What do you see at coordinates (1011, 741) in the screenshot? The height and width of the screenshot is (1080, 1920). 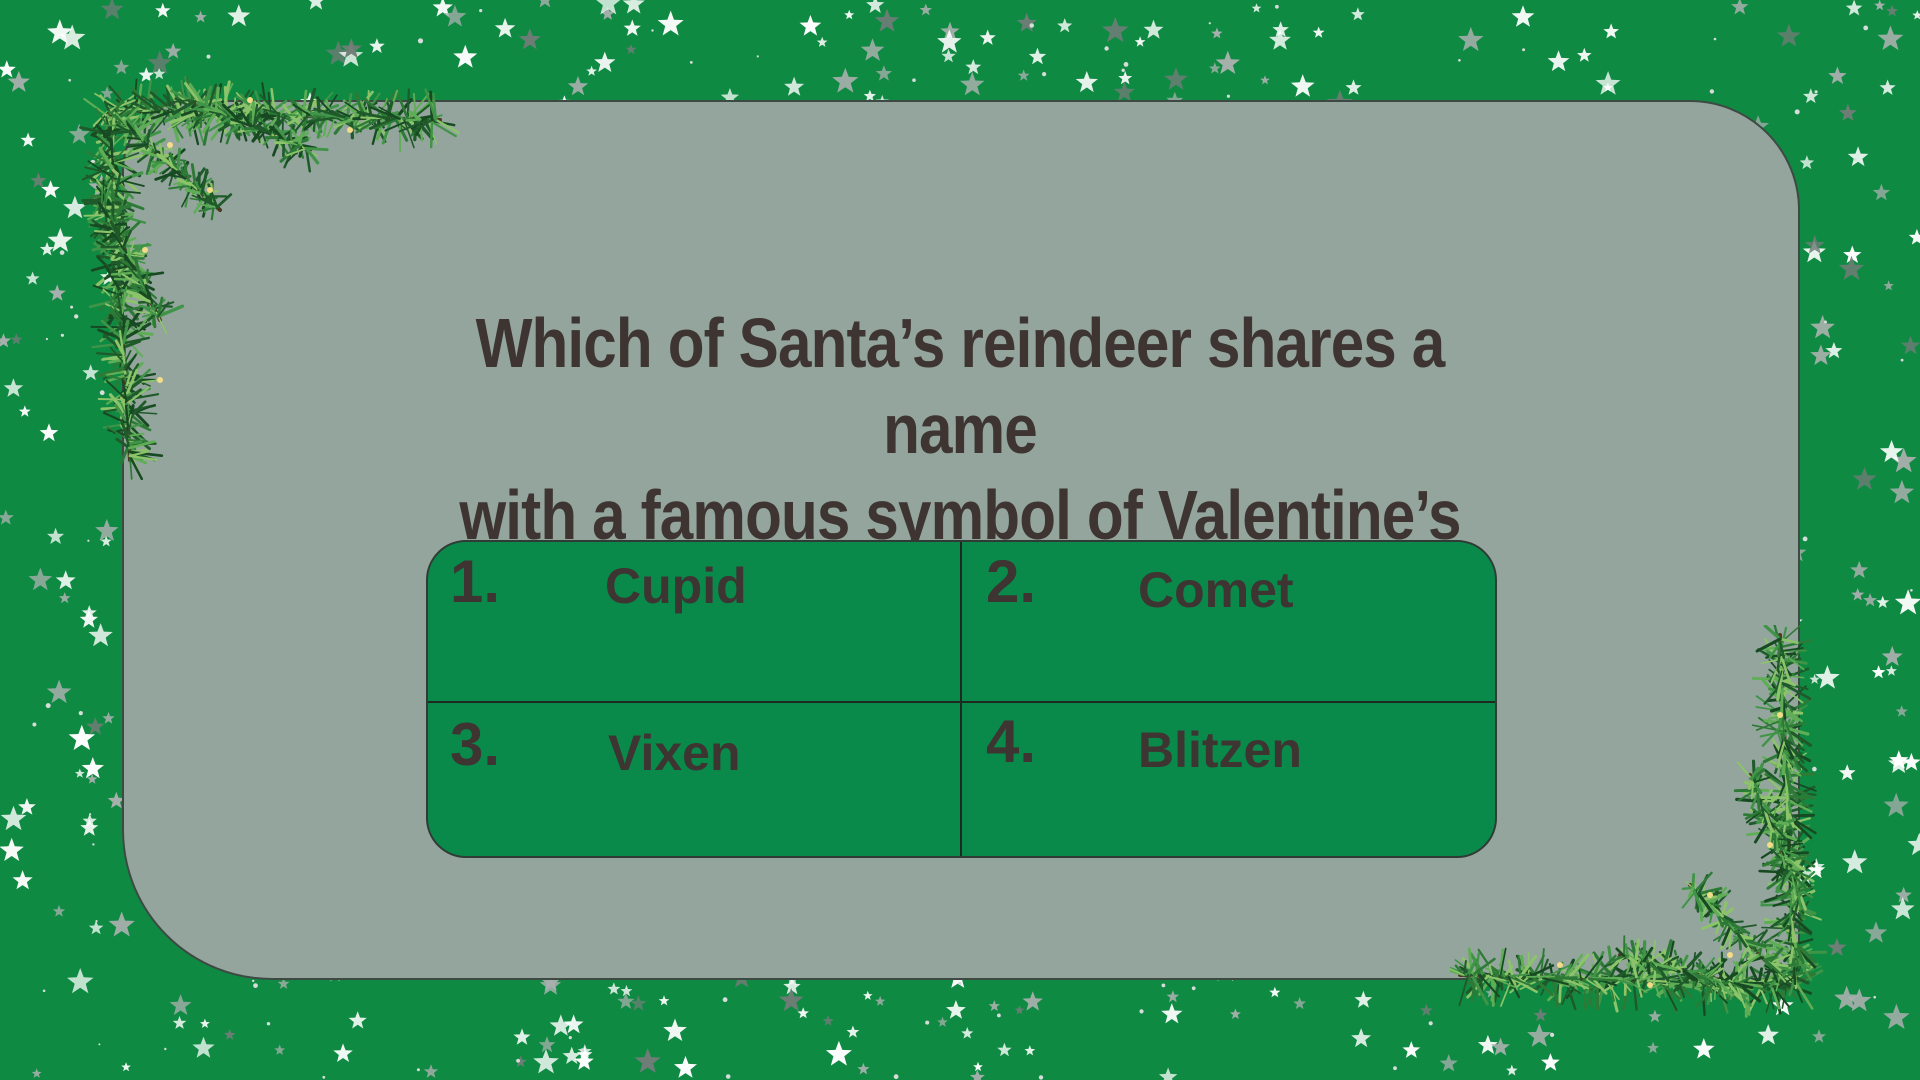 I see `option-number: 4.` at bounding box center [1011, 741].